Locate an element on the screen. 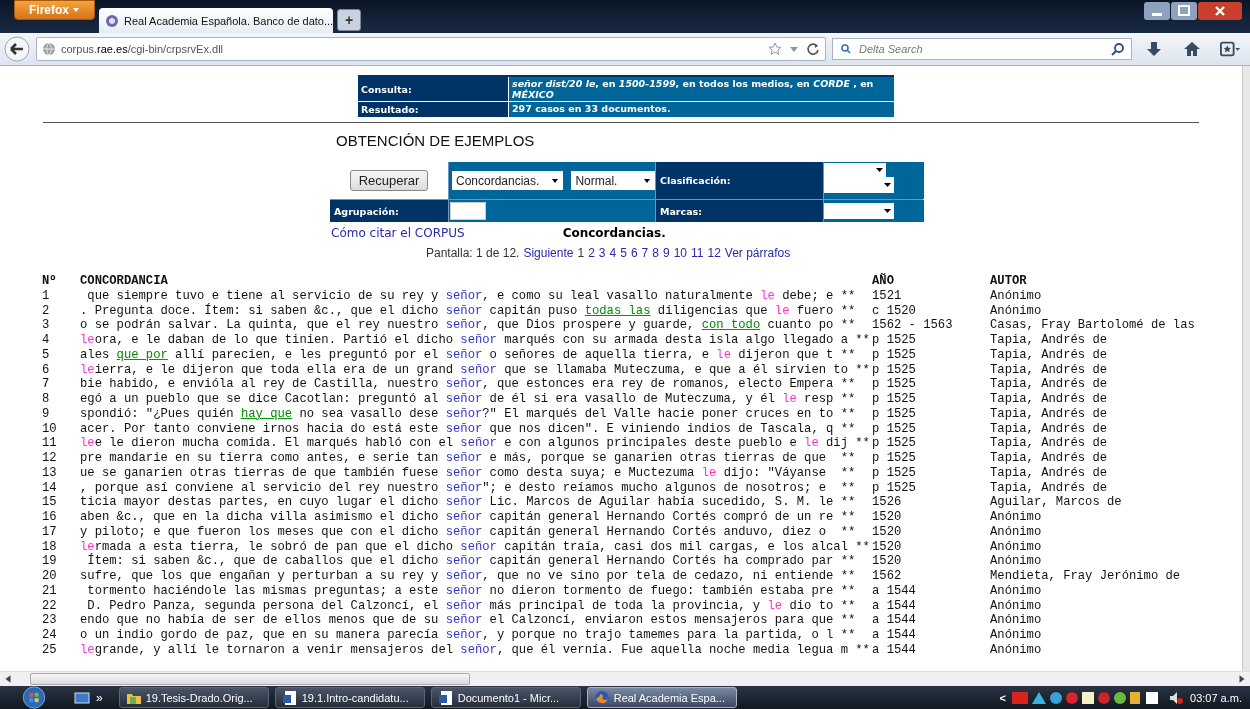 This screenshot has height=709, width=1250. row-number: 3 is located at coordinates (46, 325).